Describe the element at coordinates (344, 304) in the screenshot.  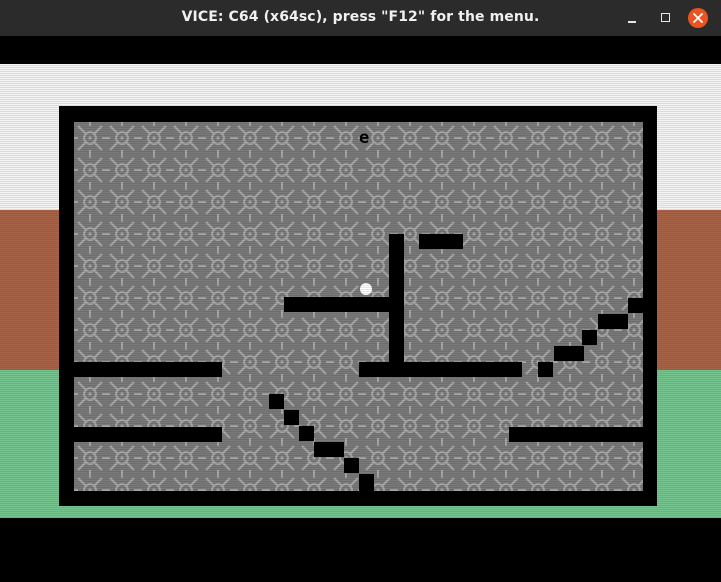
I see `wall-middle-horizontal` at that location.